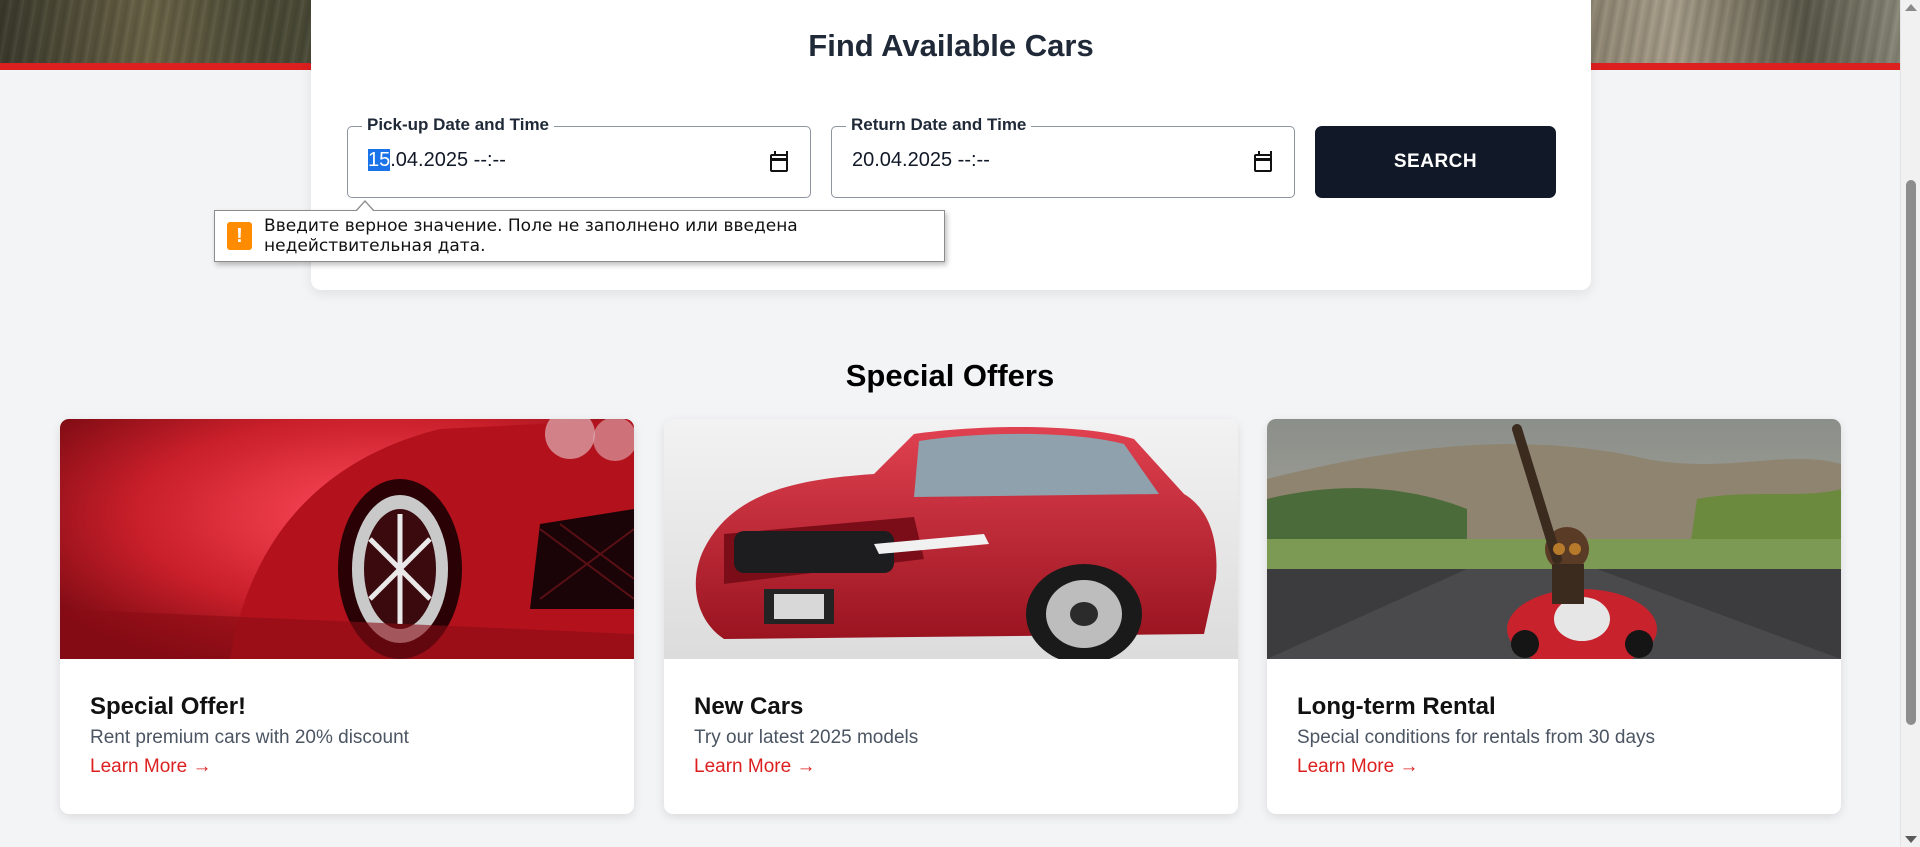  Describe the element at coordinates (240, 236) in the screenshot. I see `warning-icon: !` at that location.